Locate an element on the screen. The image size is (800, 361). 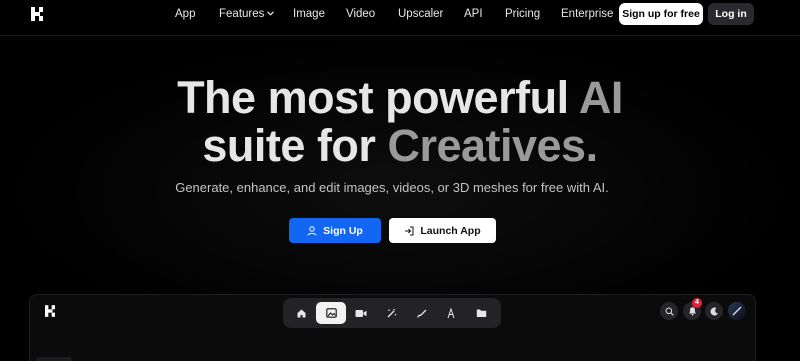
launch-app-label: Launch App is located at coordinates (450, 230).